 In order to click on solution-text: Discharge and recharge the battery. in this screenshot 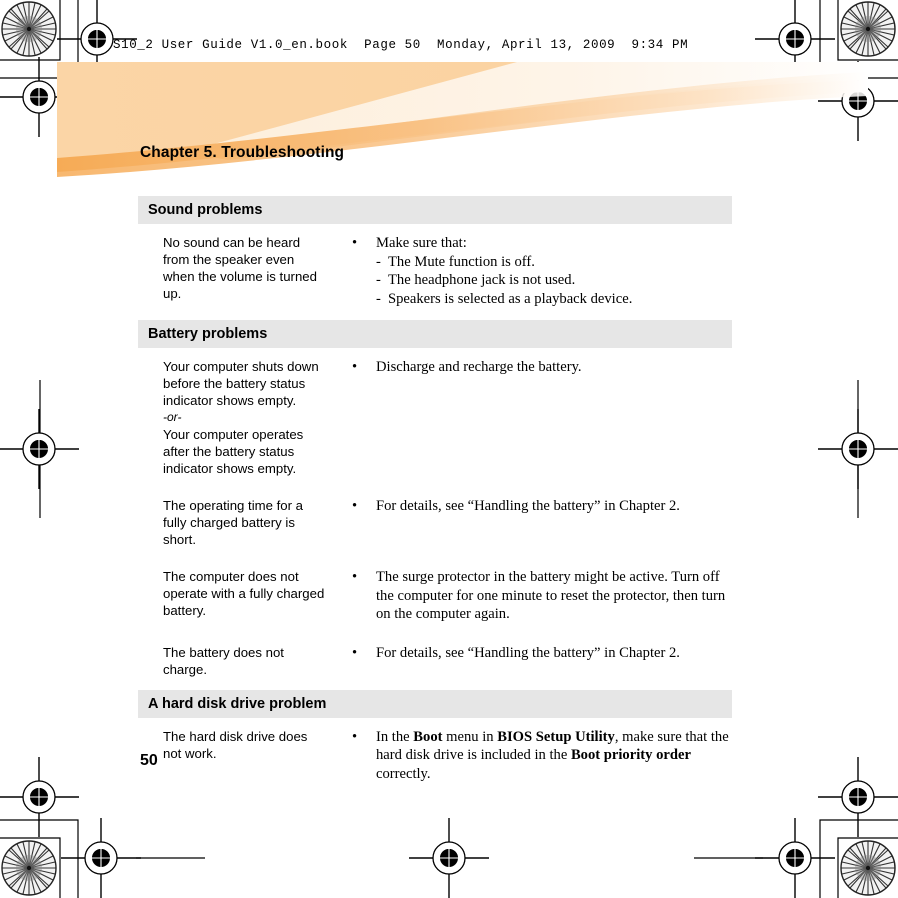, I will do `click(479, 367)`.